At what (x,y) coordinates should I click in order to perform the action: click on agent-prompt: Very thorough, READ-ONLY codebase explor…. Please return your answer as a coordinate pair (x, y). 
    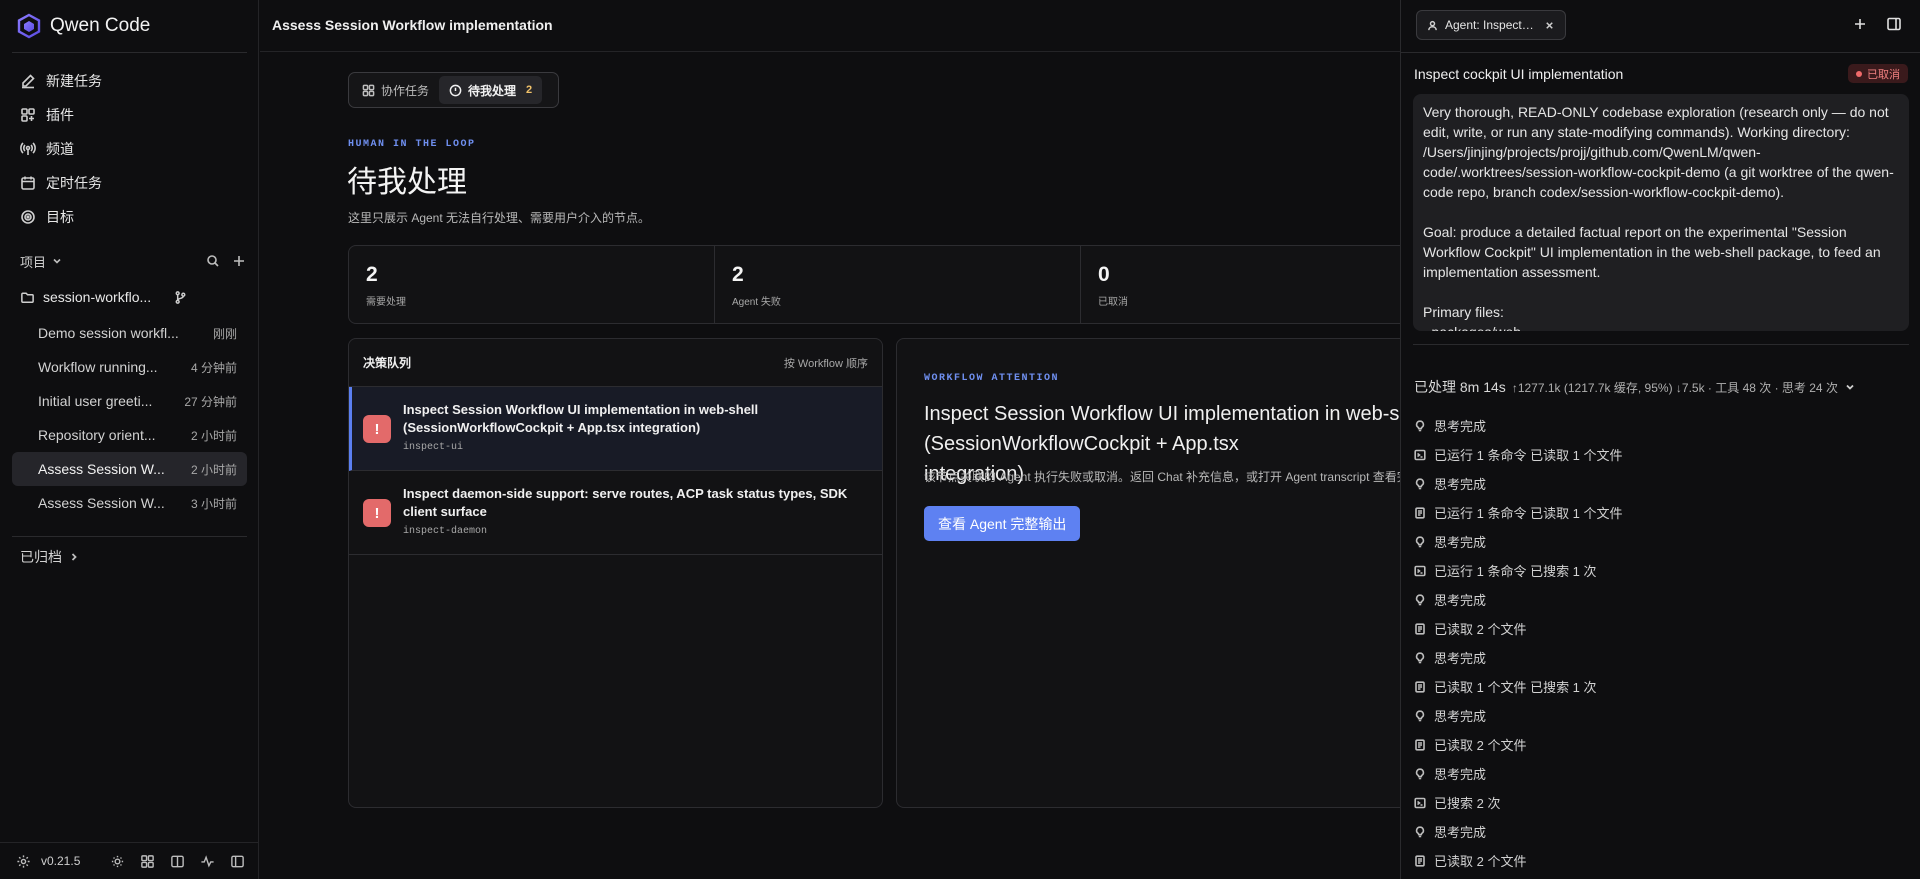
    Looking at the image, I should click on (1661, 212).